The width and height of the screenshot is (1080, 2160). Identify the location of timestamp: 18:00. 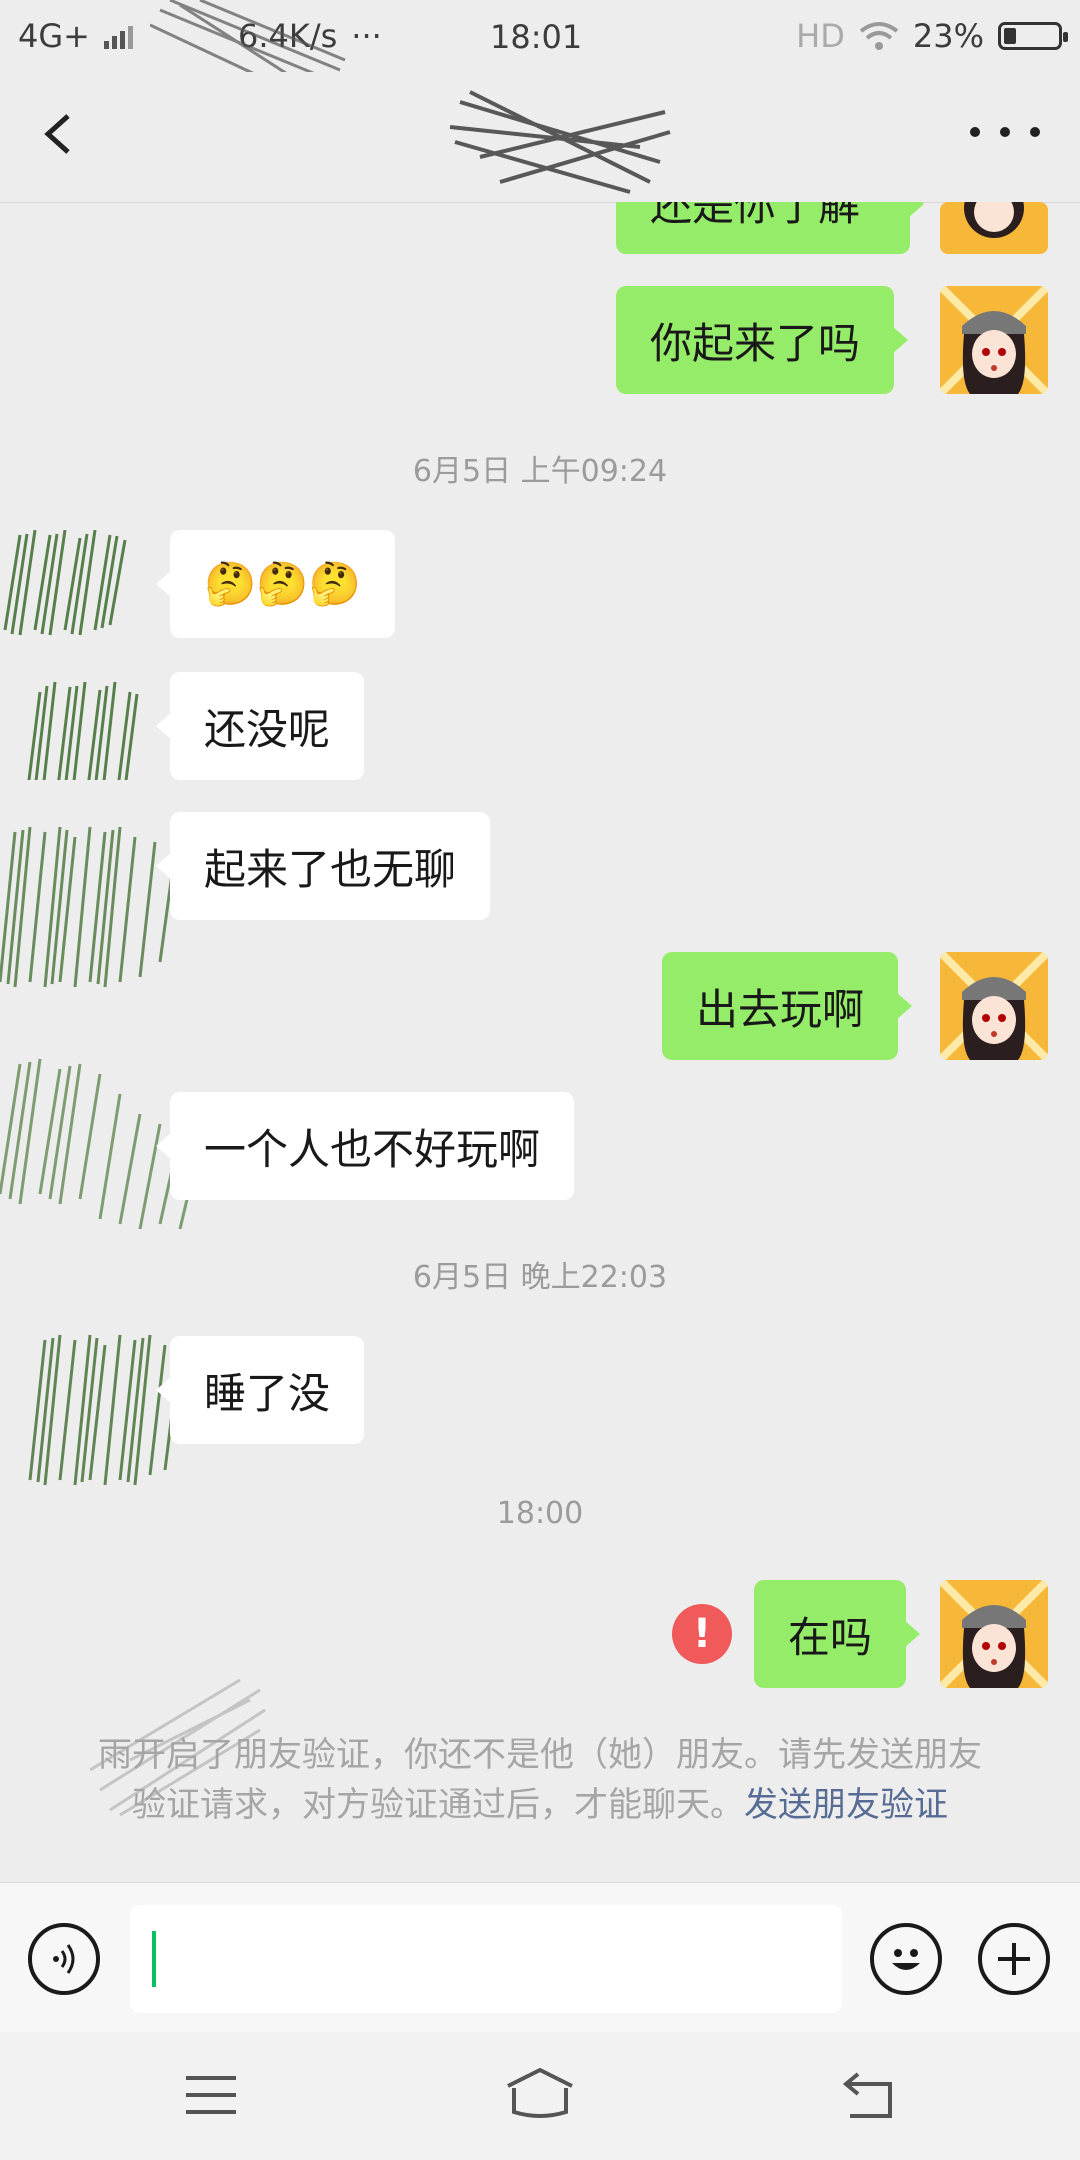
(540, 1513).